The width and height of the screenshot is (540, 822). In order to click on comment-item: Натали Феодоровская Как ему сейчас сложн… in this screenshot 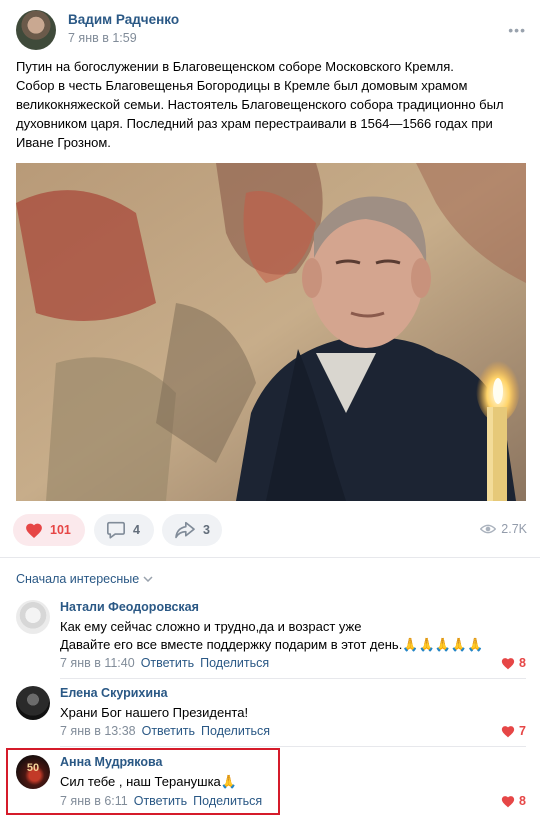, I will do `click(271, 636)`.